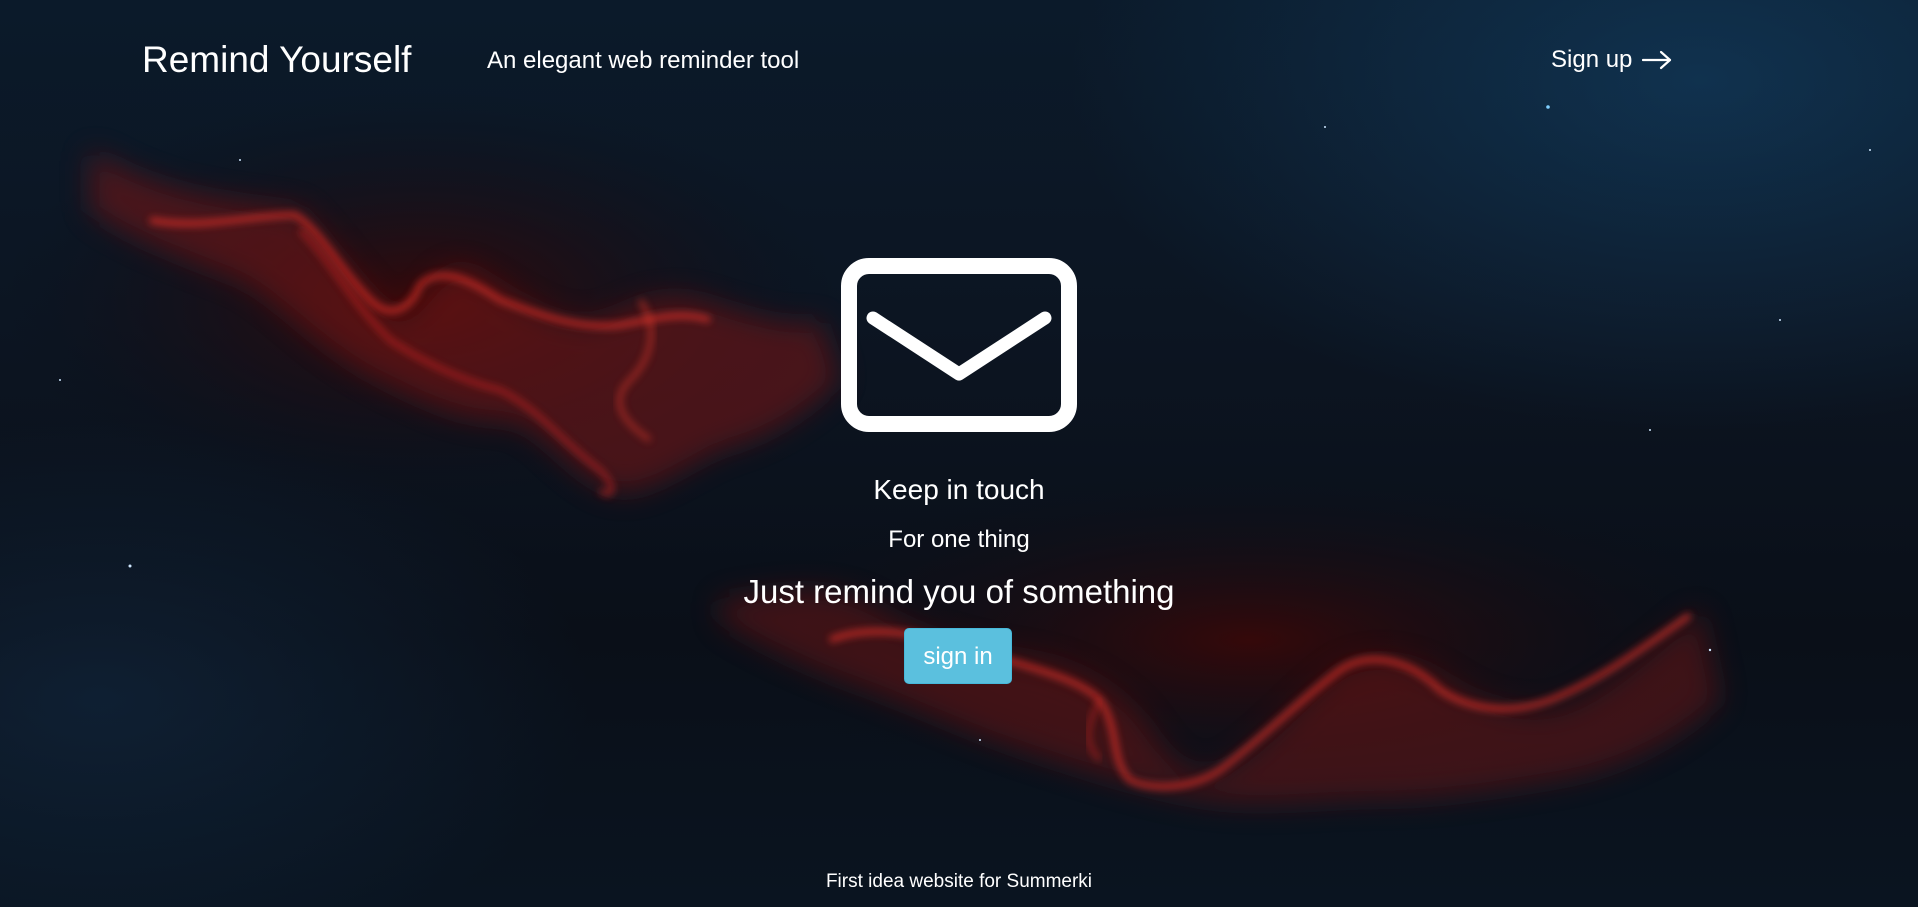 The image size is (1918, 907). I want to click on sign-up-label: Sign up, so click(1592, 59).